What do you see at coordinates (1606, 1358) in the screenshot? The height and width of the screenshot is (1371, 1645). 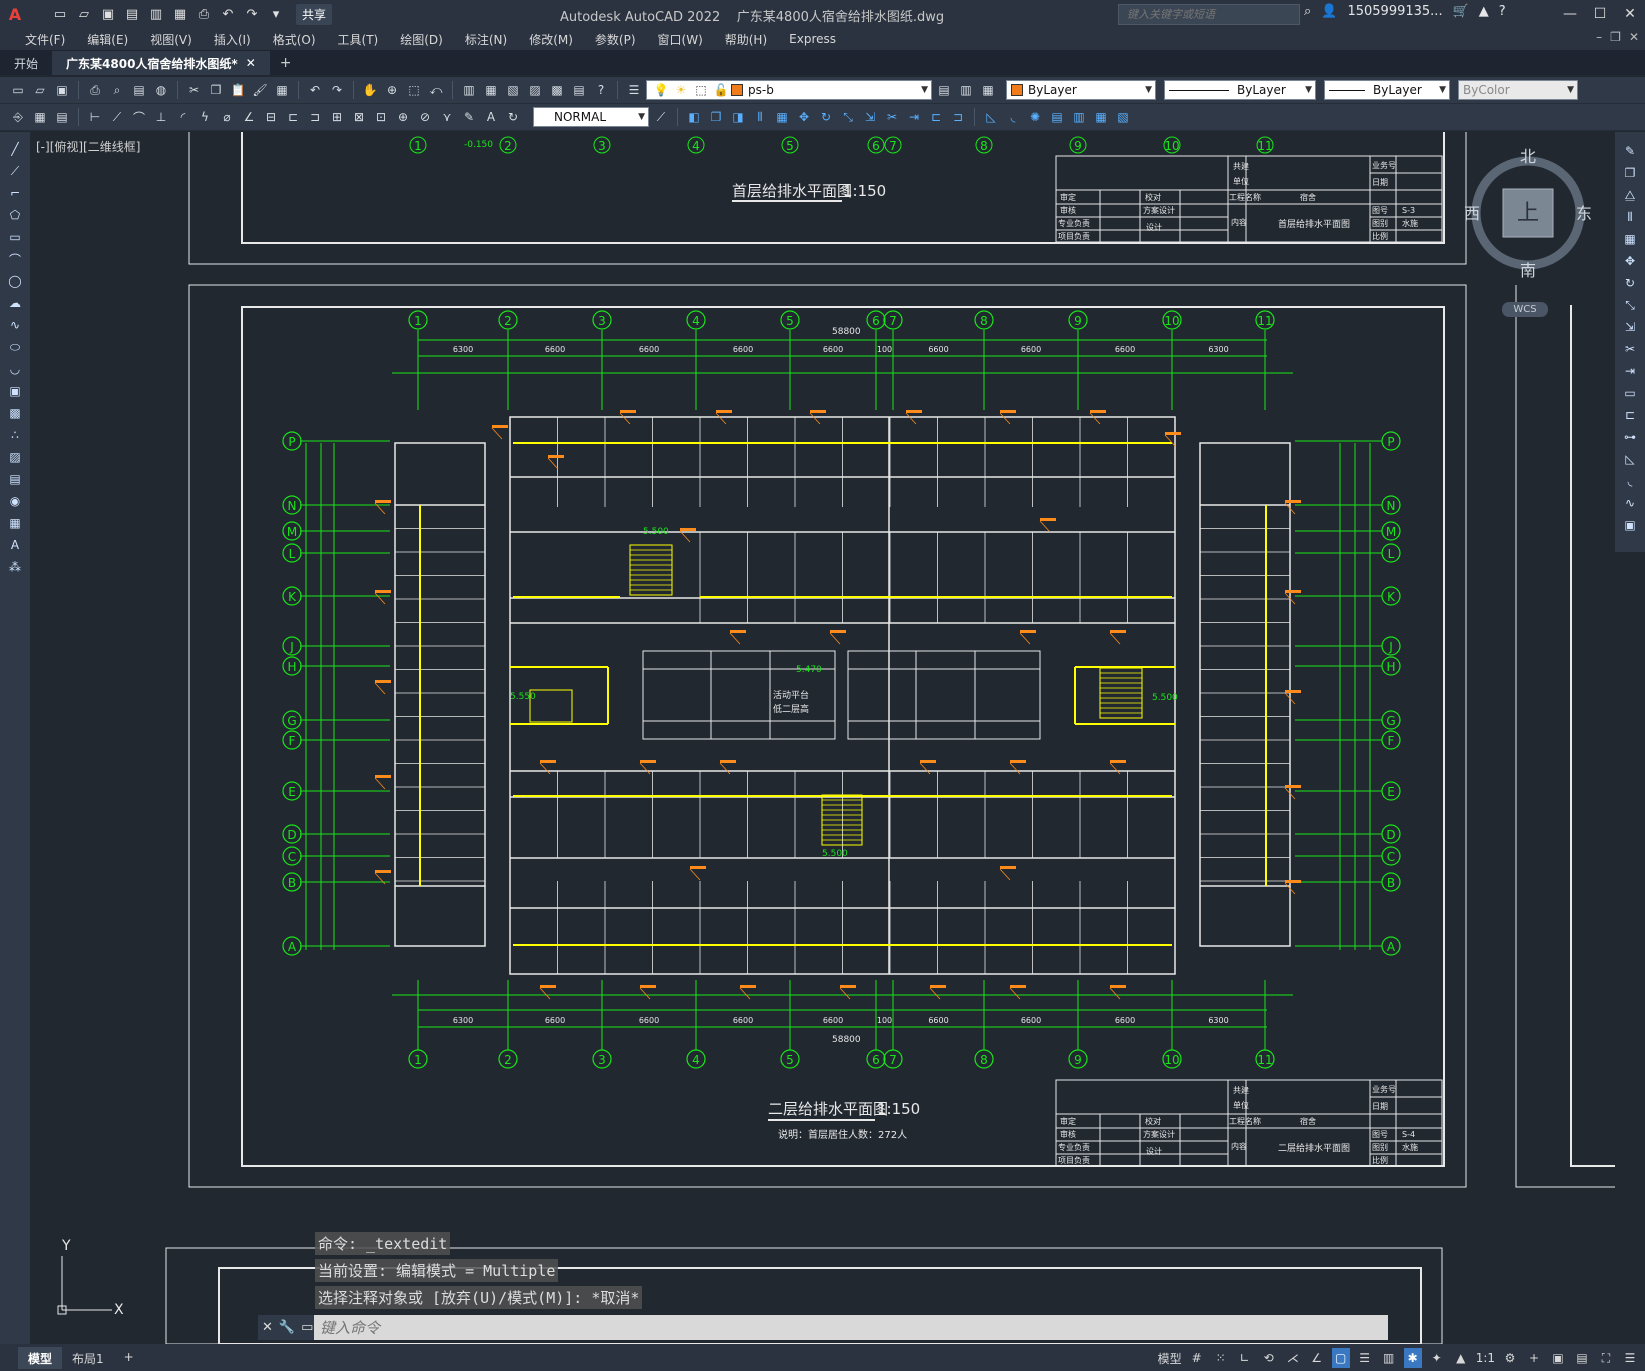 I see `clean-screen-icon: ⛶` at bounding box center [1606, 1358].